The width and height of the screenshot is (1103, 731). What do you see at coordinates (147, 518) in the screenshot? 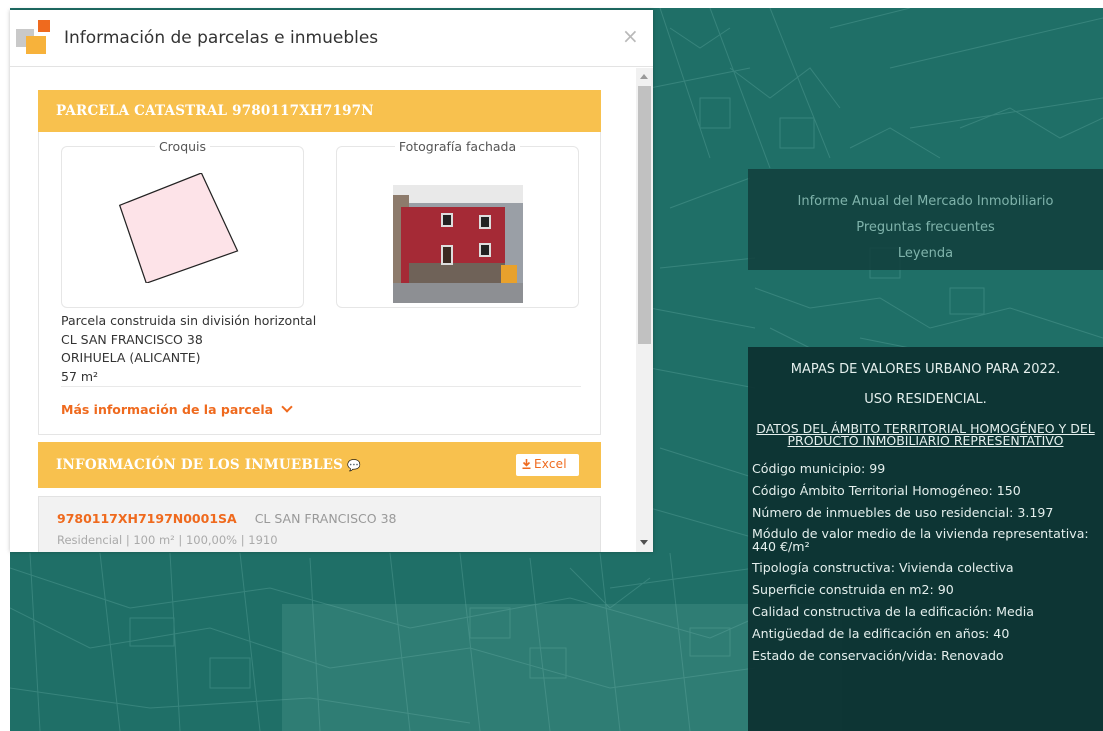
I see `inmueble-ref-link: 9780117XH7197N0001SA` at bounding box center [147, 518].